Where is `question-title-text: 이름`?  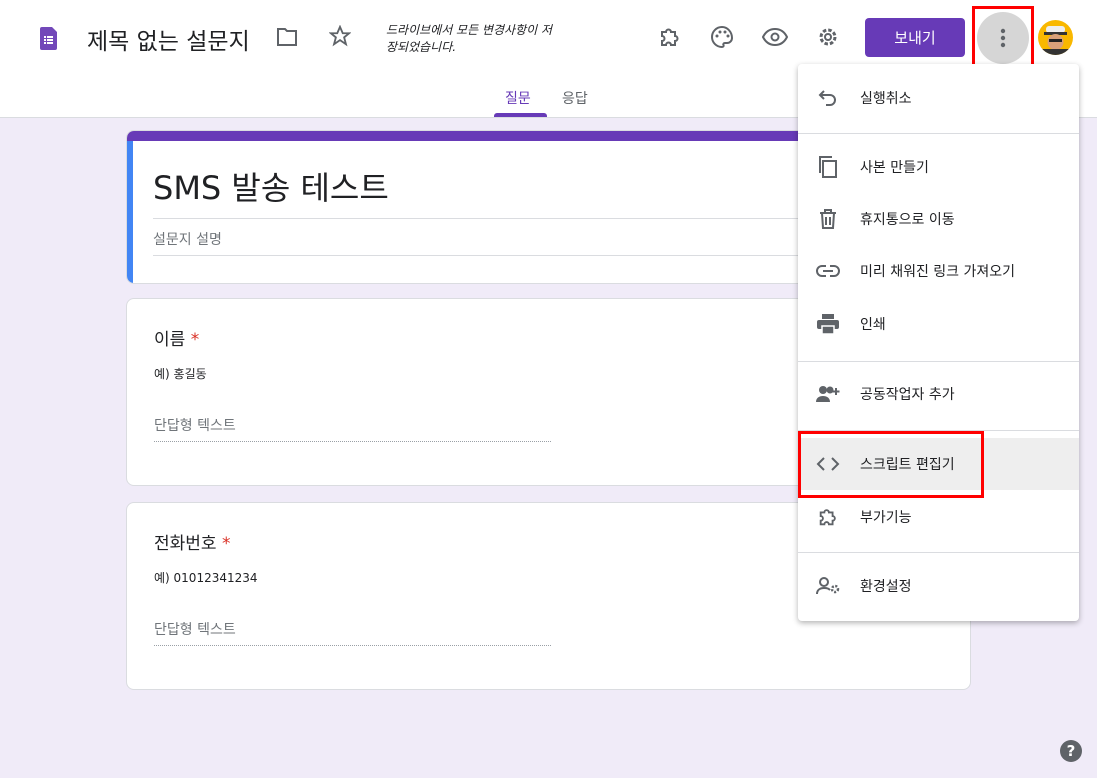 question-title-text: 이름 is located at coordinates (170, 340).